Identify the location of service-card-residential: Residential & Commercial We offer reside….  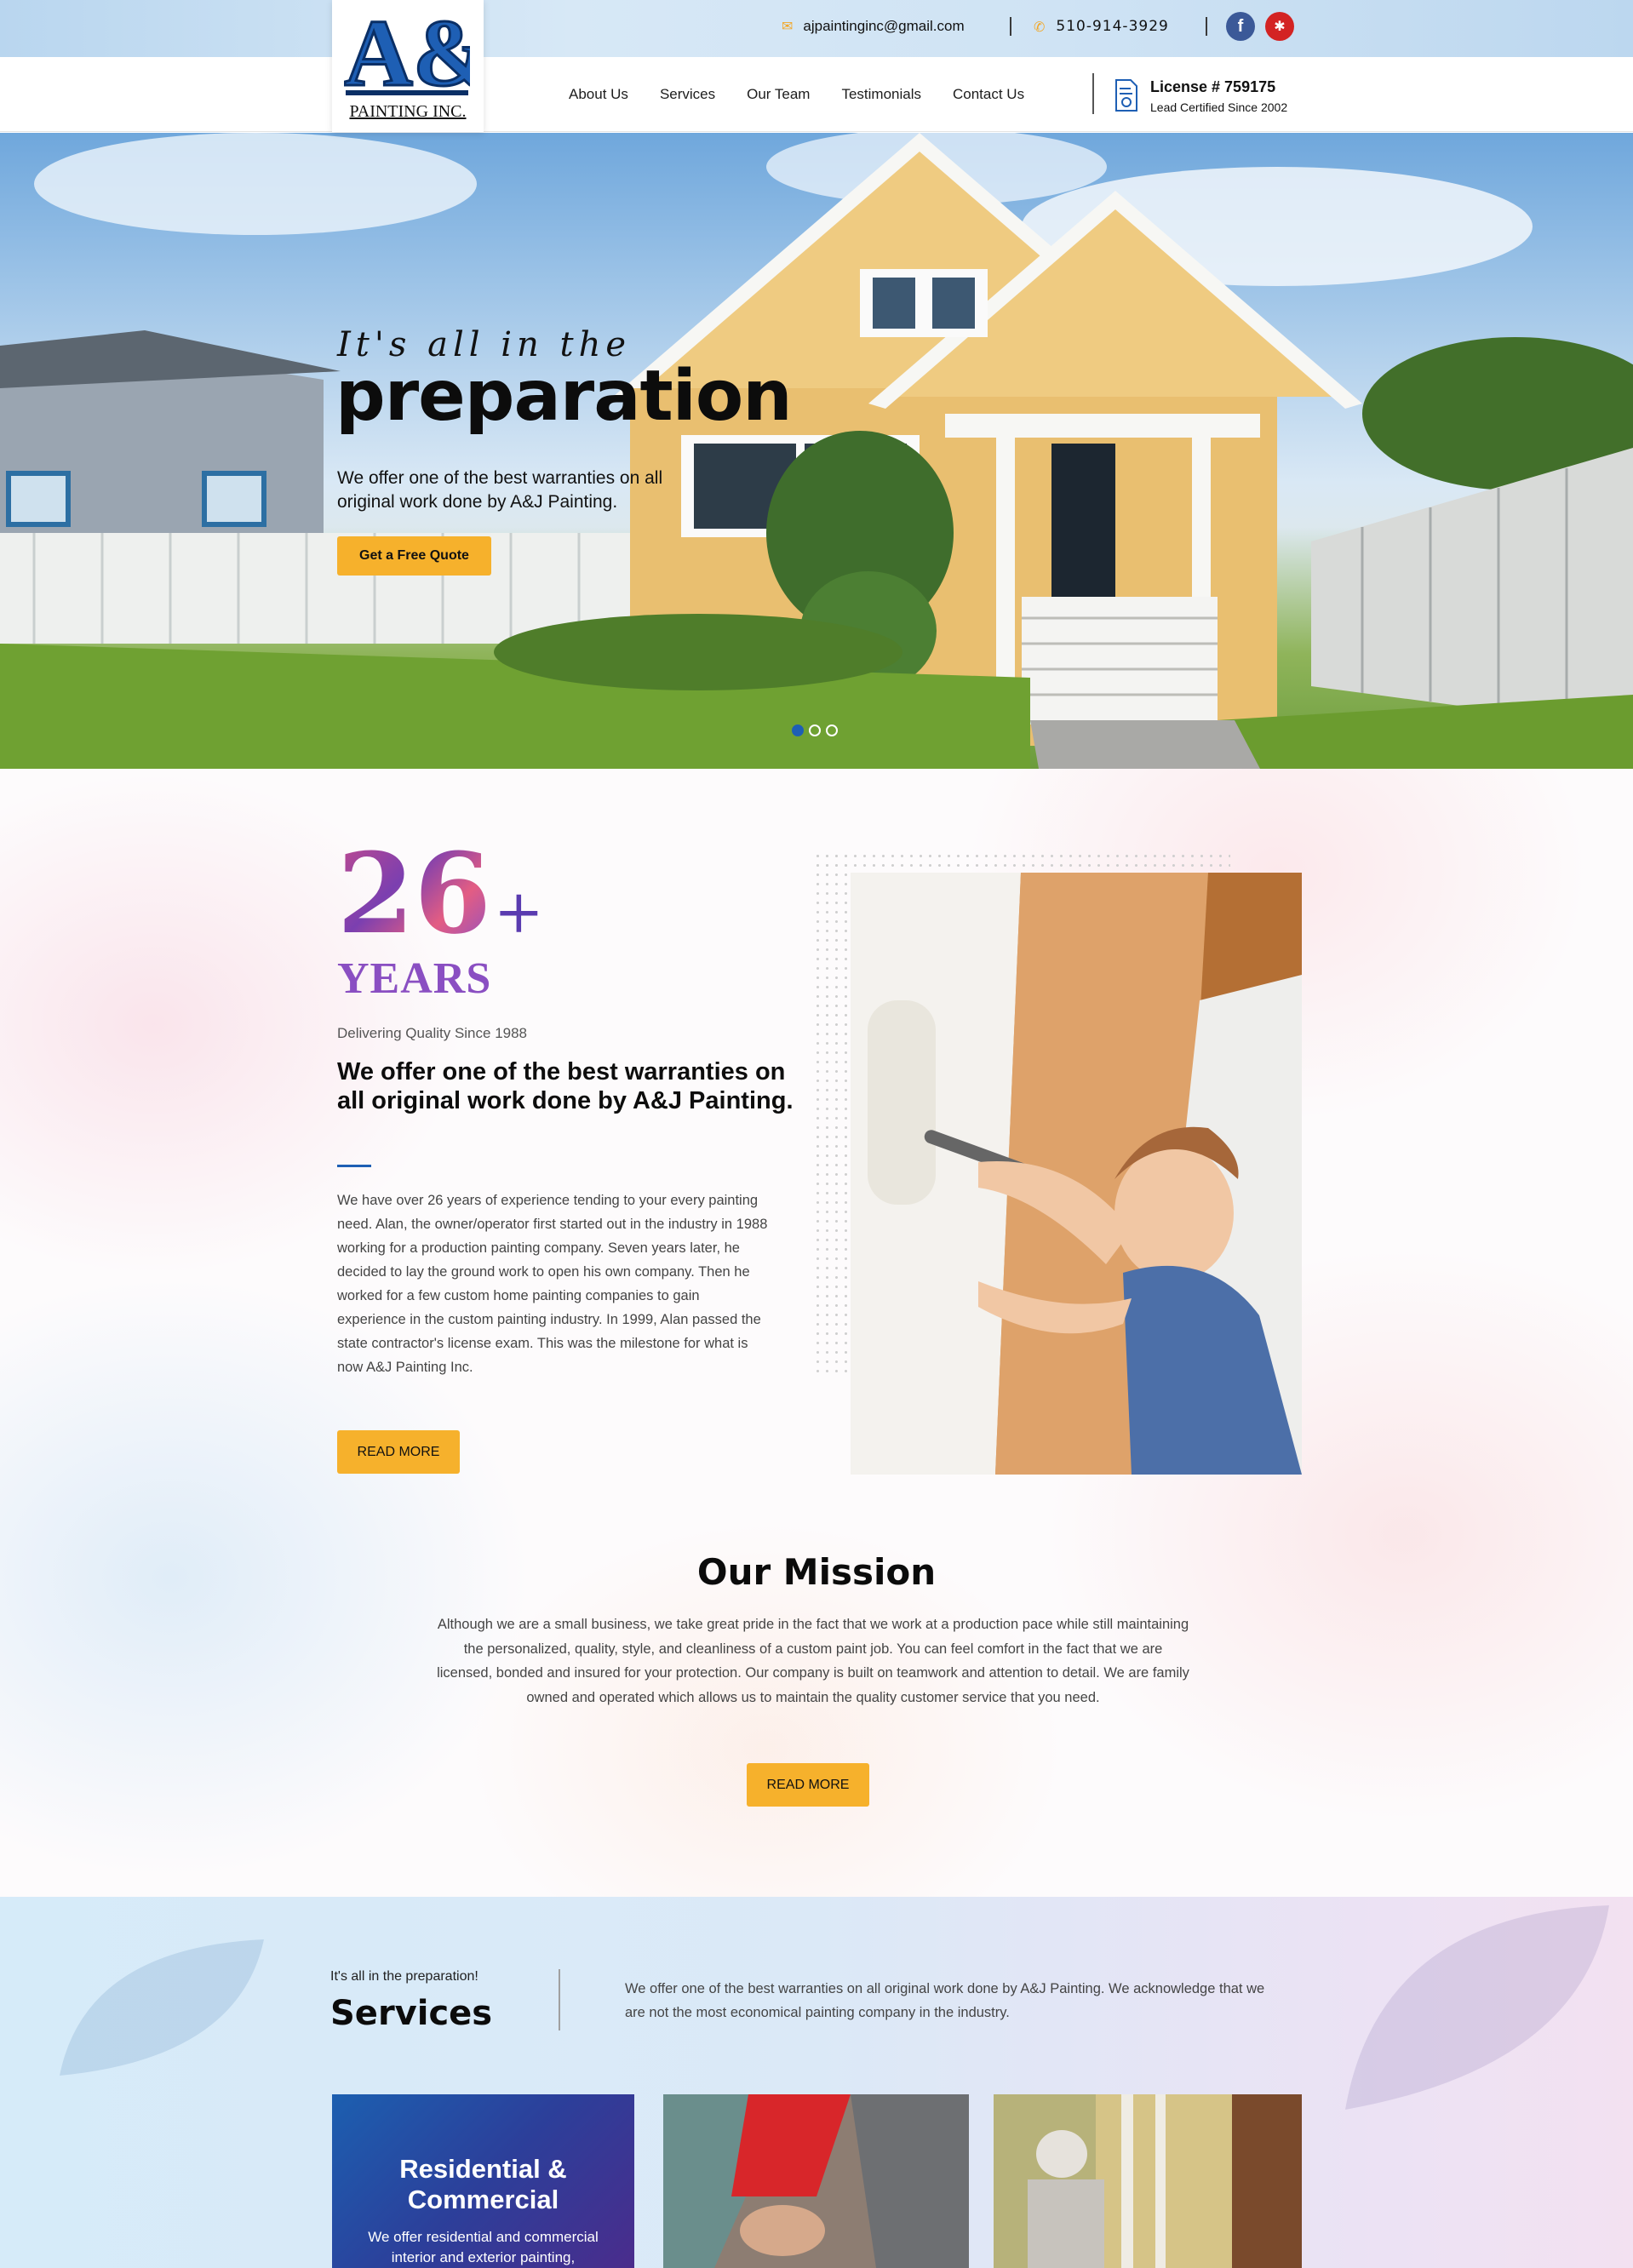
(483, 2181).